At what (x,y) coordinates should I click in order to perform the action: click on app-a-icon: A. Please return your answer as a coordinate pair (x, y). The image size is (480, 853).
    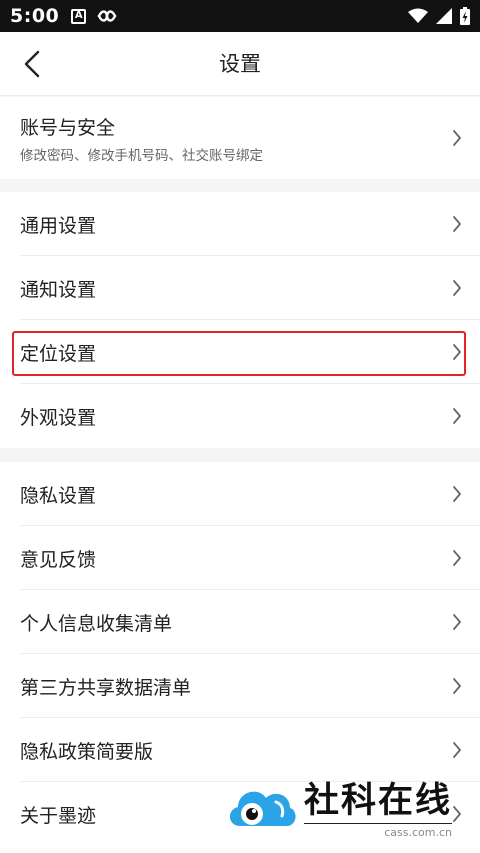
    Looking at the image, I should click on (79, 16).